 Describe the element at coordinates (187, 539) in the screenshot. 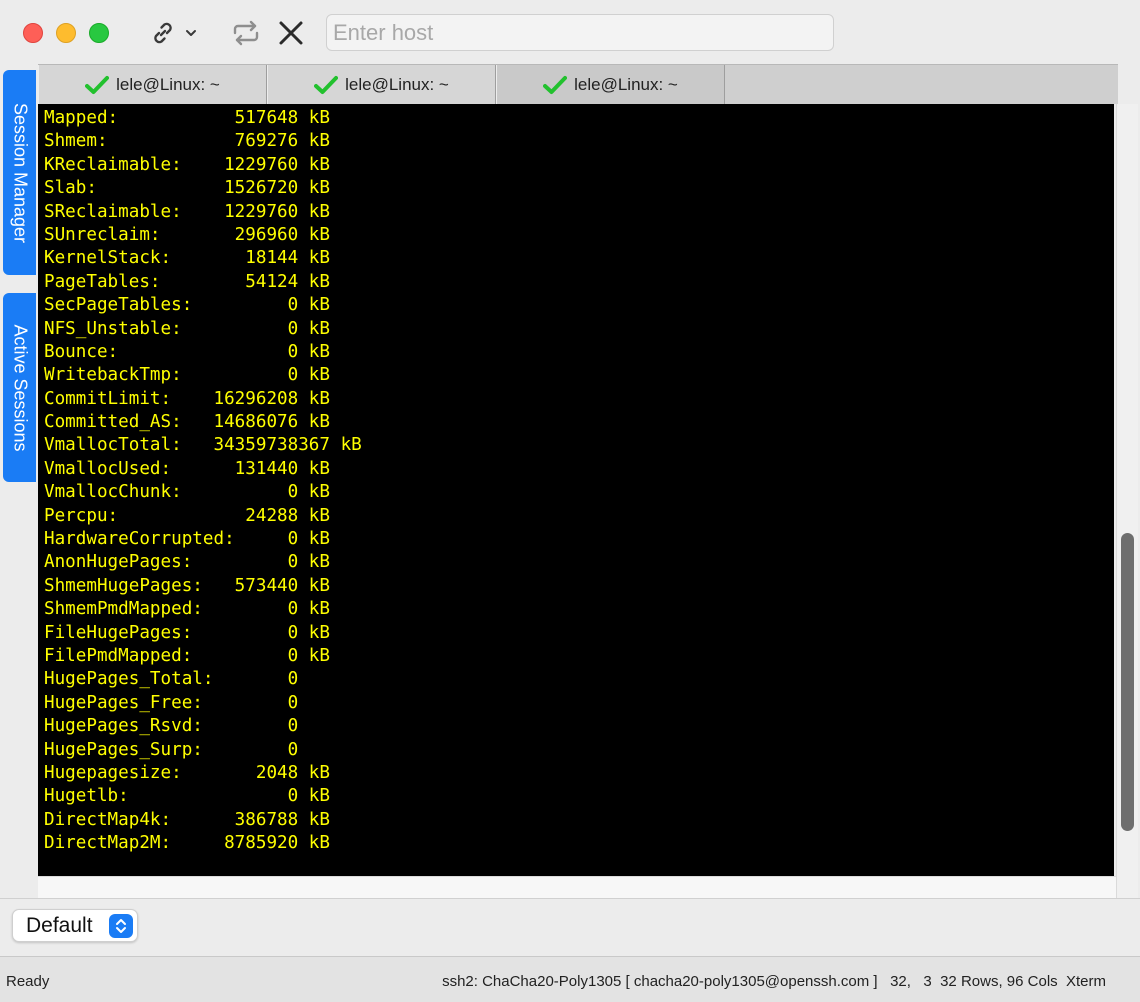

I see `terminal-line: HardwareCorrupted: 0 kB` at that location.